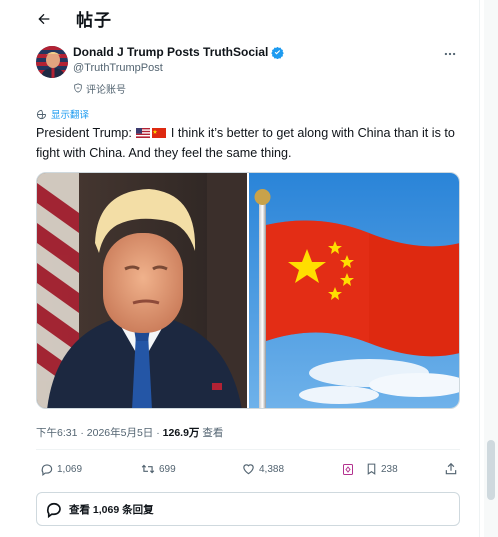  What do you see at coordinates (178, 68) in the screenshot?
I see `author-handle: @TruthTrumpPost` at bounding box center [178, 68].